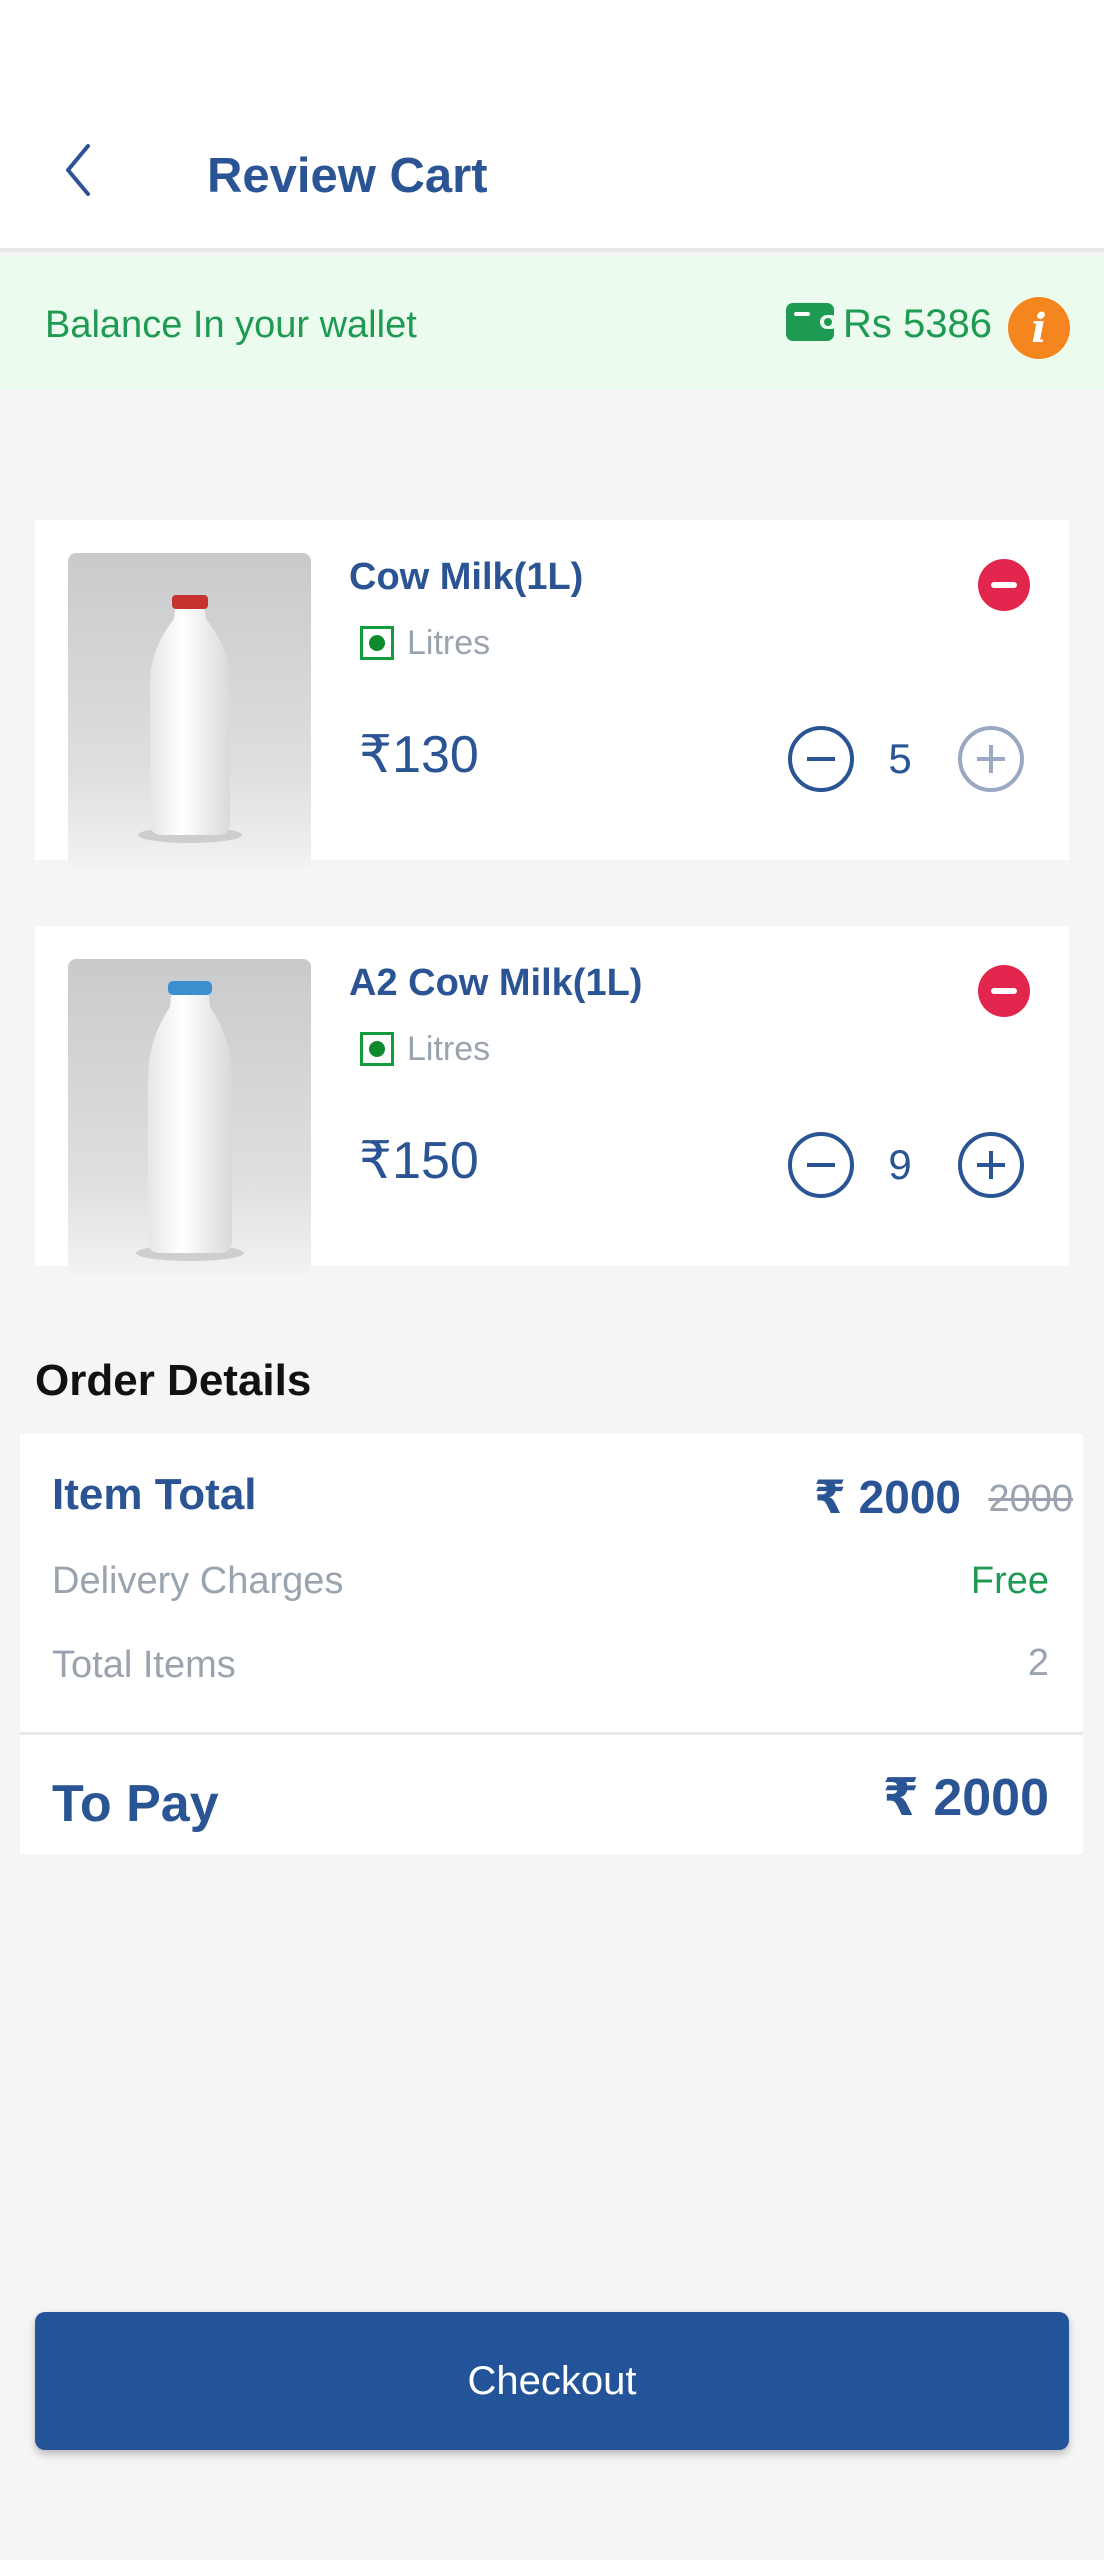 The width and height of the screenshot is (1104, 2560). Describe the element at coordinates (552, 1100) in the screenshot. I see `cart-item: A2 Cow Milk(1L) Litres ₹150 9` at that location.